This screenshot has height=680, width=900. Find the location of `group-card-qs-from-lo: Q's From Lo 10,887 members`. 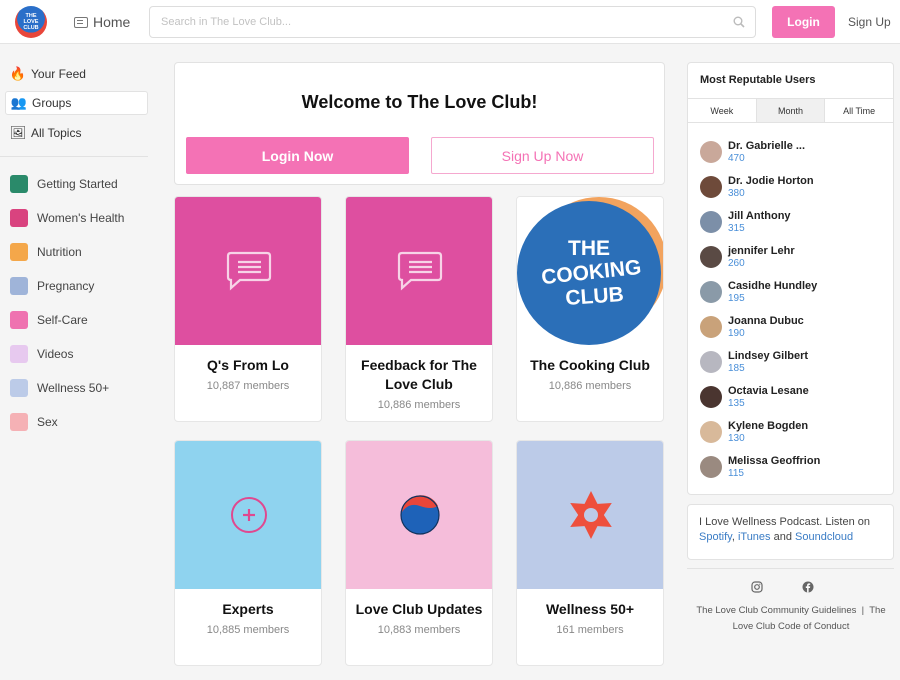

group-card-qs-from-lo: Q's From Lo 10,887 members is located at coordinates (248, 309).